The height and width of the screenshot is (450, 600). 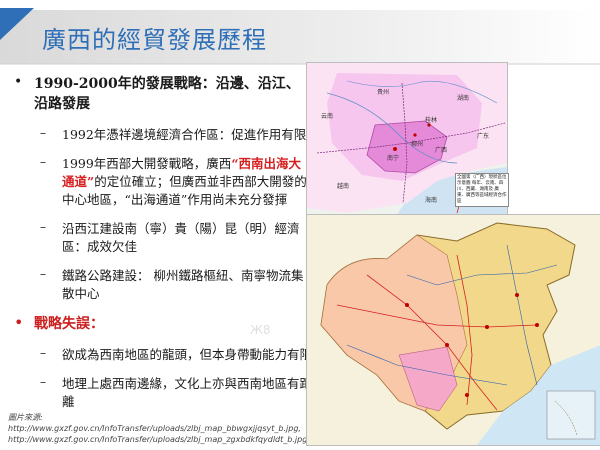 What do you see at coordinates (417, 144) in the screenshot?
I see `map-label: 柳州` at bounding box center [417, 144].